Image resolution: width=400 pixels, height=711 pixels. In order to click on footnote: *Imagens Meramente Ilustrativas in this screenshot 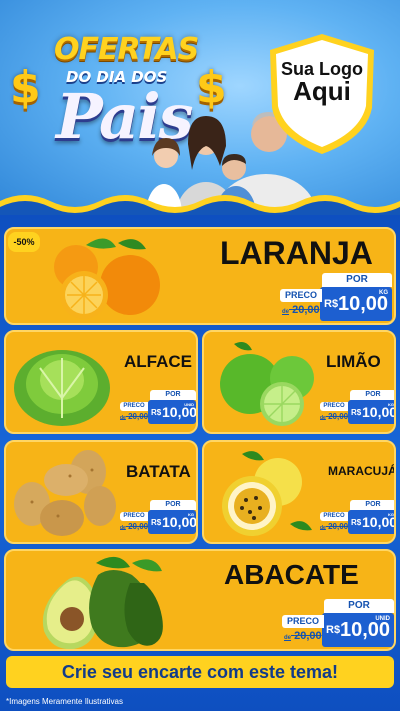, I will do `click(64, 701)`.